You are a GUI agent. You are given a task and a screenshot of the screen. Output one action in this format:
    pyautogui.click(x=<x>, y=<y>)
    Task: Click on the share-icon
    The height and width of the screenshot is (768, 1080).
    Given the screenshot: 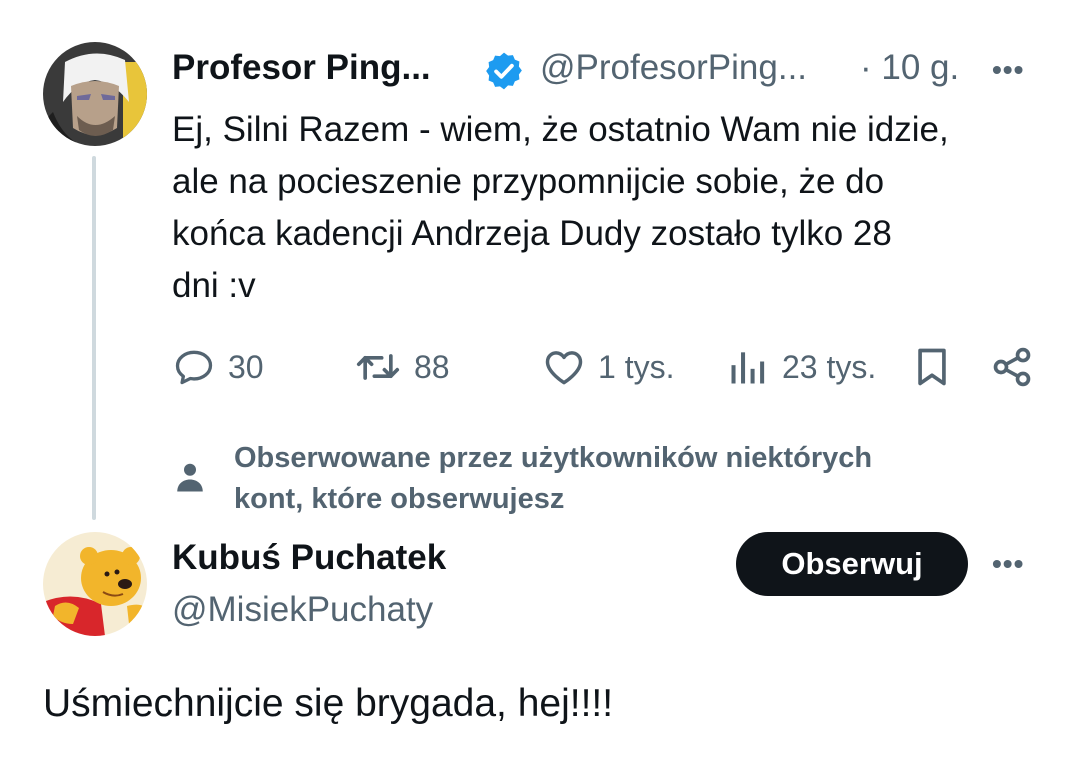 What is the action you would take?
    pyautogui.click(x=1012, y=367)
    